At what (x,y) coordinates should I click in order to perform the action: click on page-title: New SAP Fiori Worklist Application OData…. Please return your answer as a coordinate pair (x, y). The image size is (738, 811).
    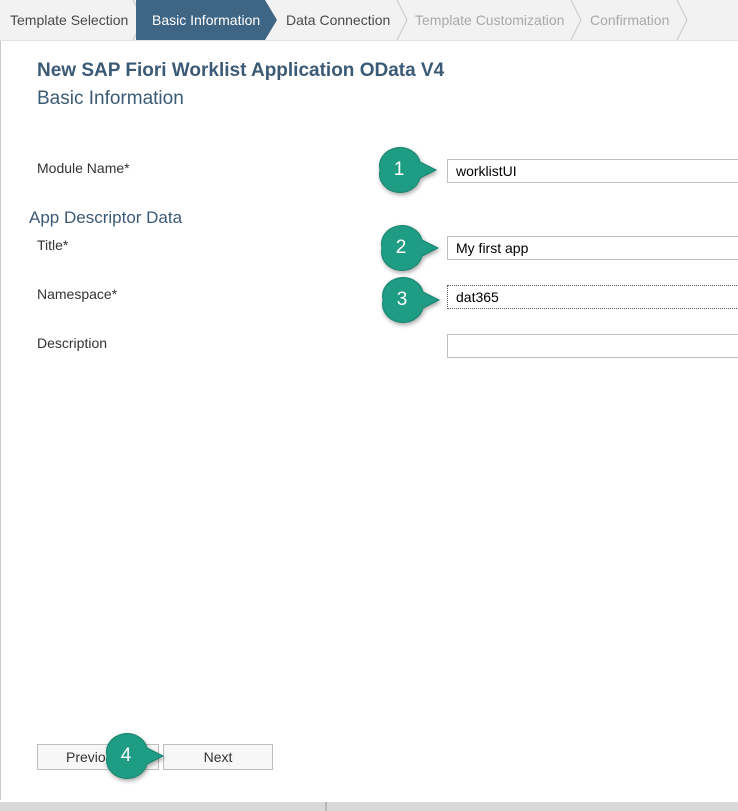
    Looking at the image, I should click on (241, 70).